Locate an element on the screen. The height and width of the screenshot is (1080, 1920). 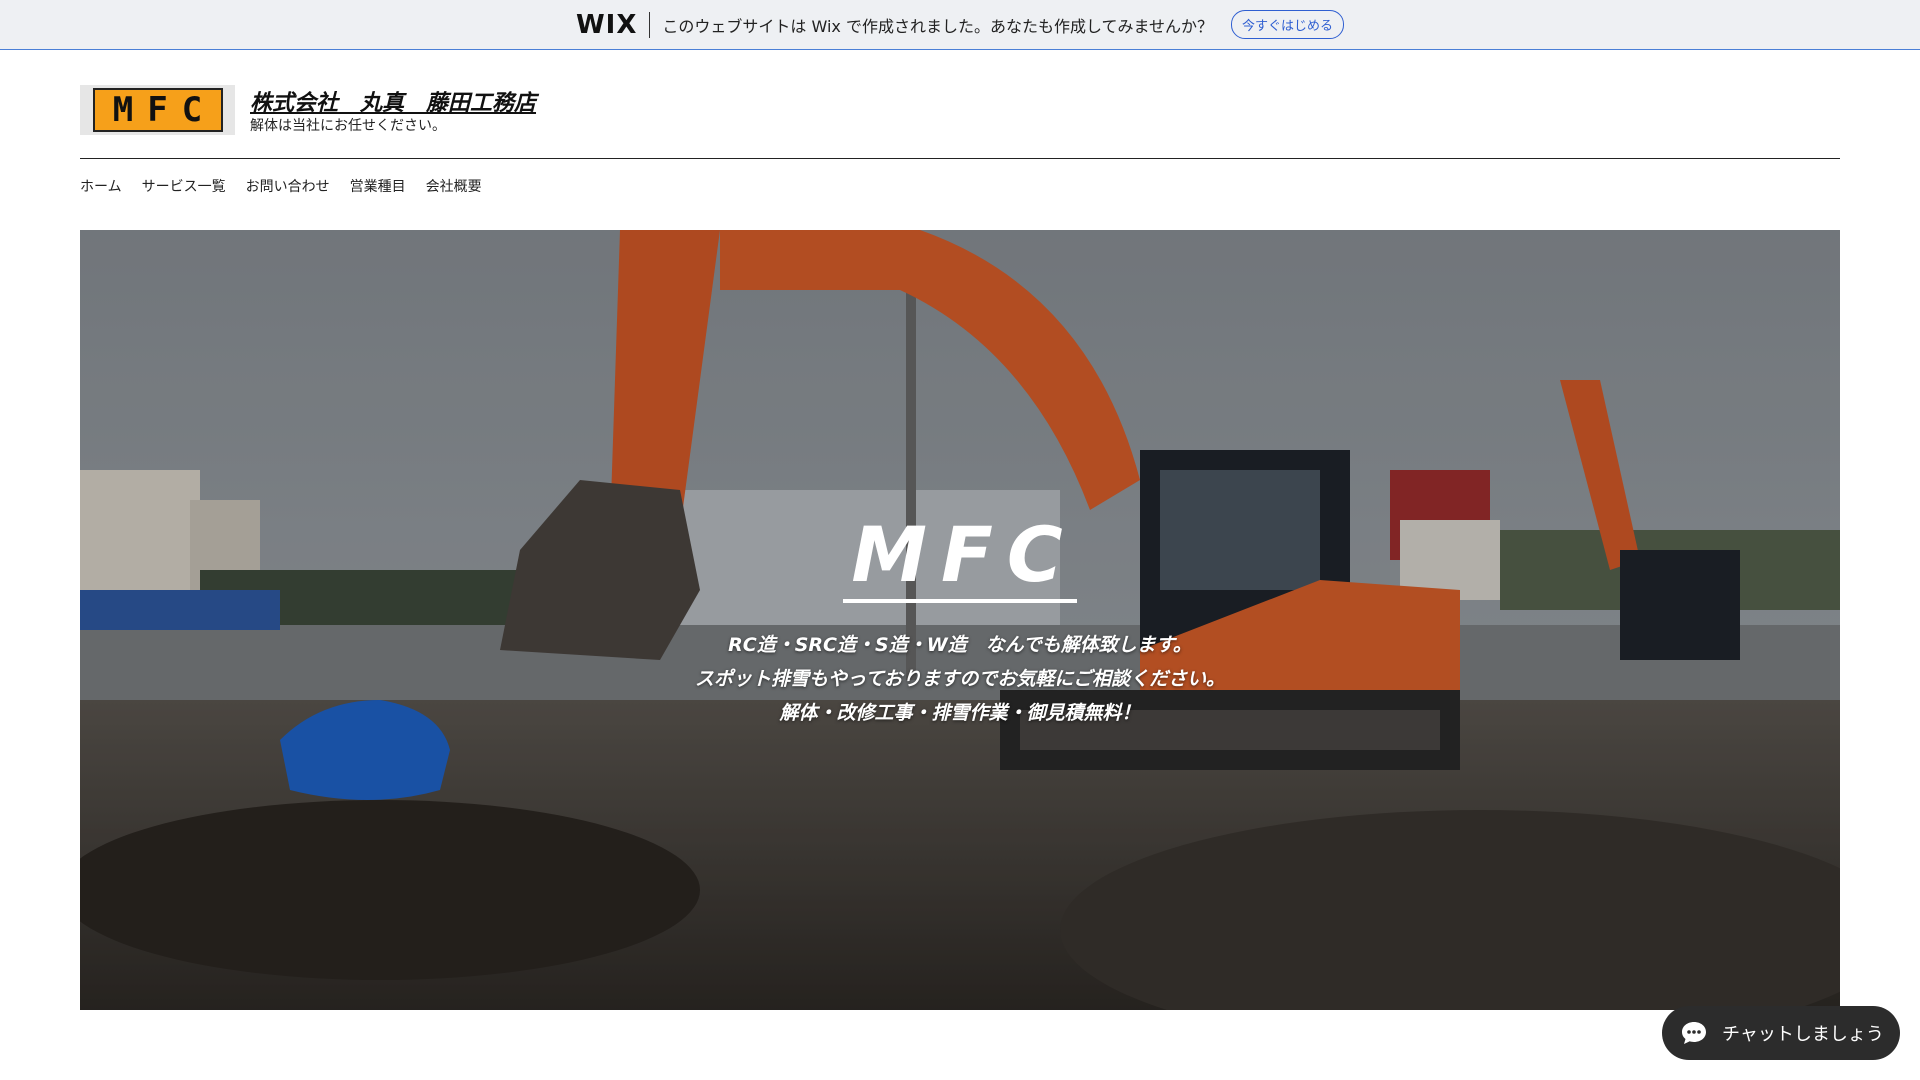
wix-banner-message: このウェブサイトは Wix で作成されました。あなたも作成してみませんか？ is located at coordinates (937, 26).